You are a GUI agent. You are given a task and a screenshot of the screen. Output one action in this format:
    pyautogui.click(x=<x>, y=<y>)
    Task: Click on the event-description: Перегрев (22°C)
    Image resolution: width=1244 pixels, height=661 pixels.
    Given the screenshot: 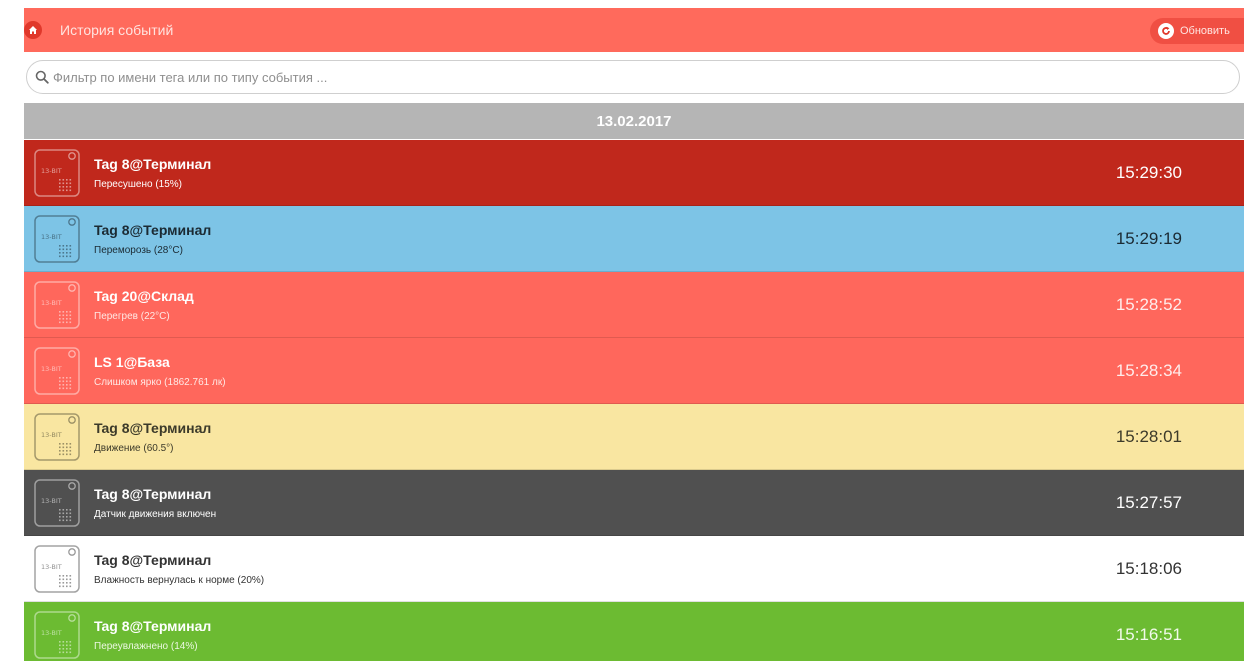 What is the action you would take?
    pyautogui.click(x=132, y=316)
    